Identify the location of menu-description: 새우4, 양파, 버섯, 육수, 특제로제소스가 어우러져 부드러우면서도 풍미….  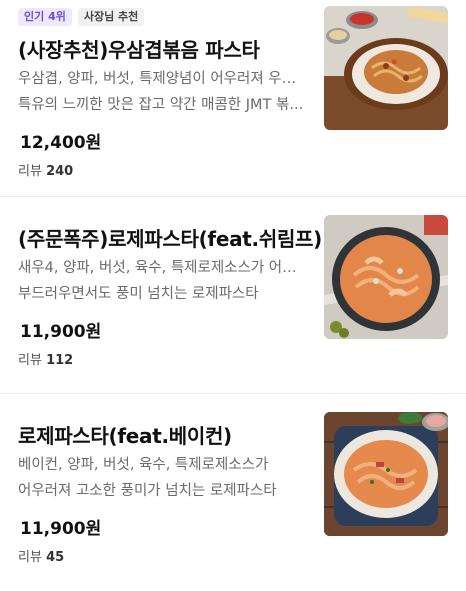
(163, 281).